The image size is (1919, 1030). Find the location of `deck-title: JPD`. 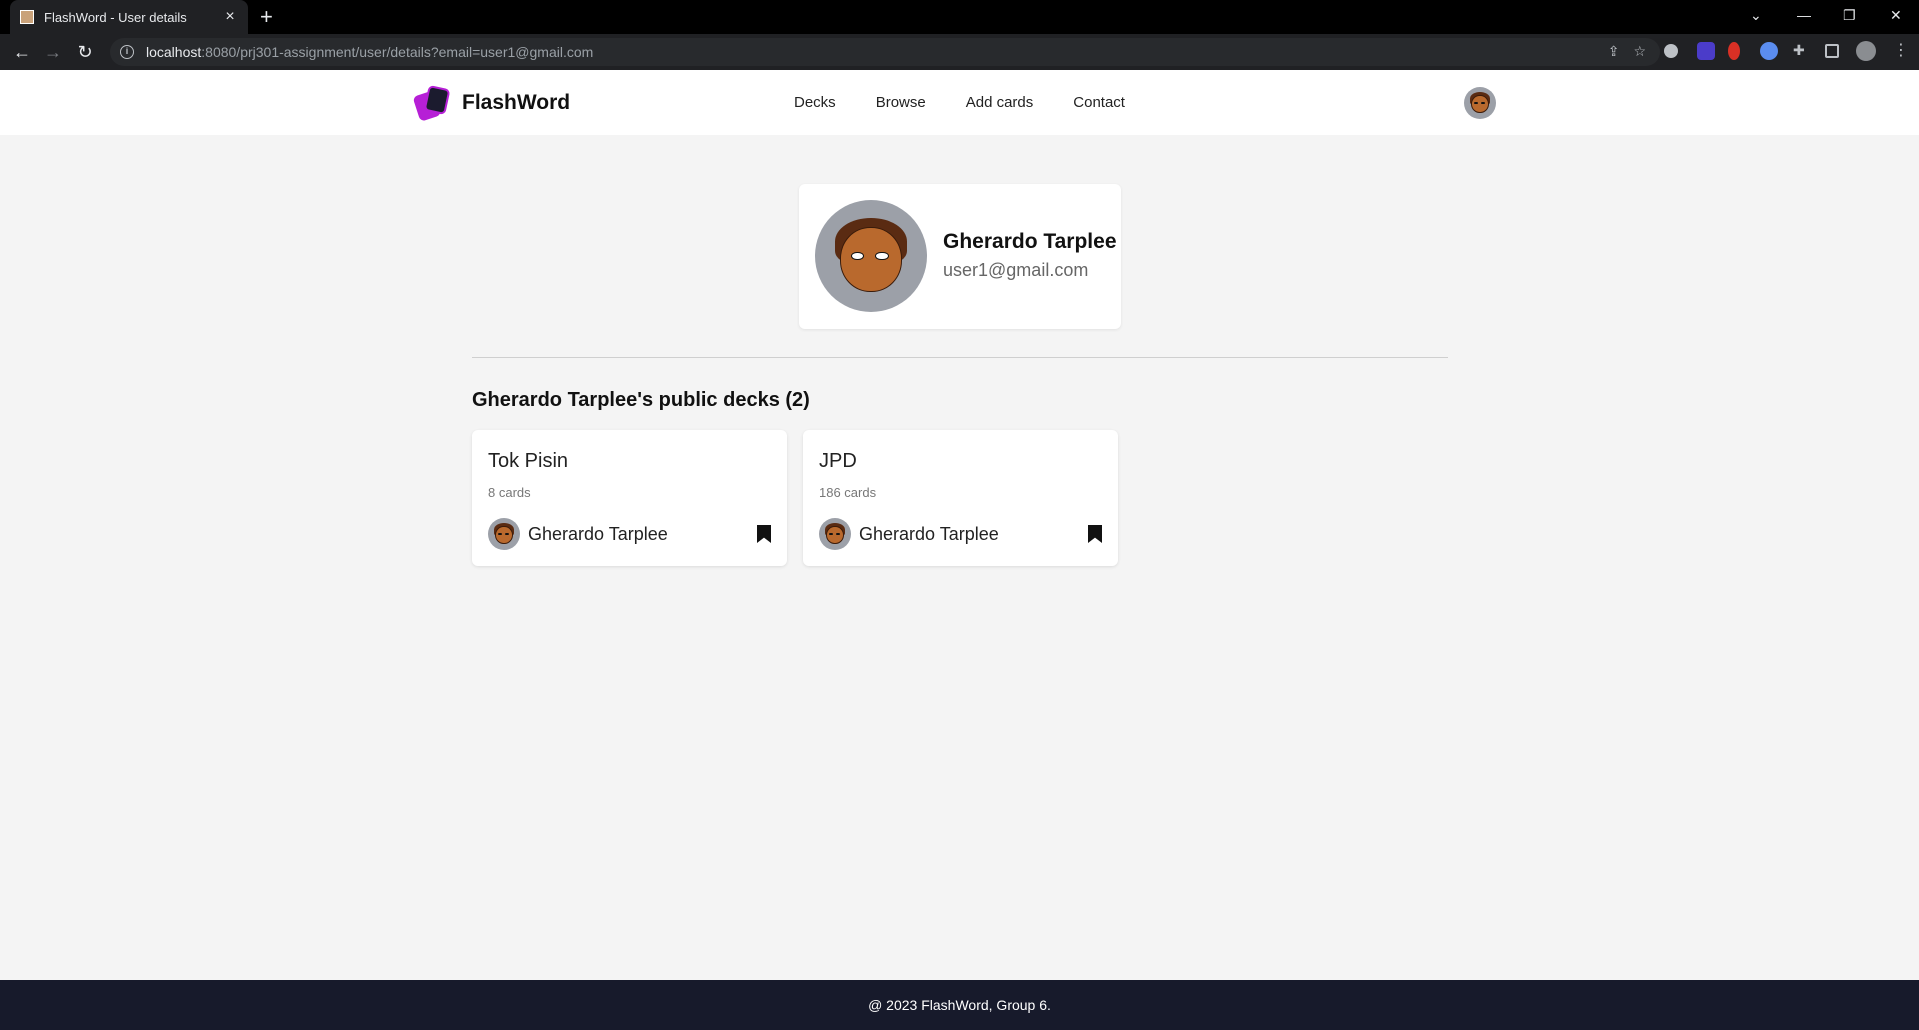

deck-title: JPD is located at coordinates (838, 461).